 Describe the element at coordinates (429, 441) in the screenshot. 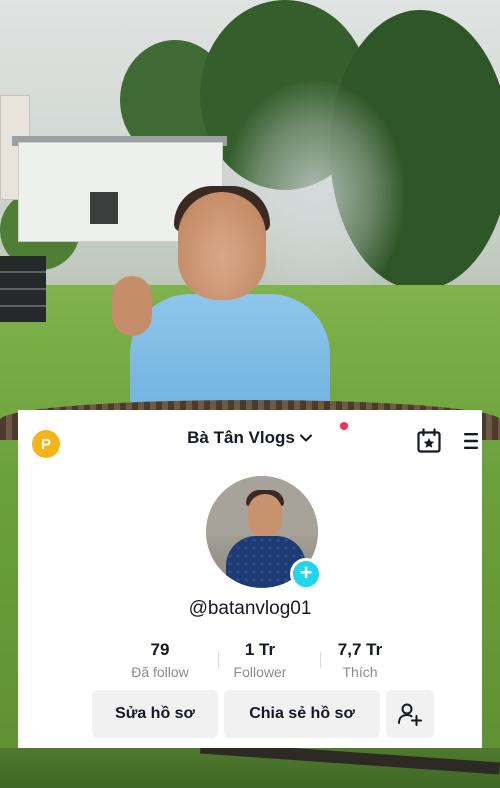

I see `calendar-star-icon` at that location.